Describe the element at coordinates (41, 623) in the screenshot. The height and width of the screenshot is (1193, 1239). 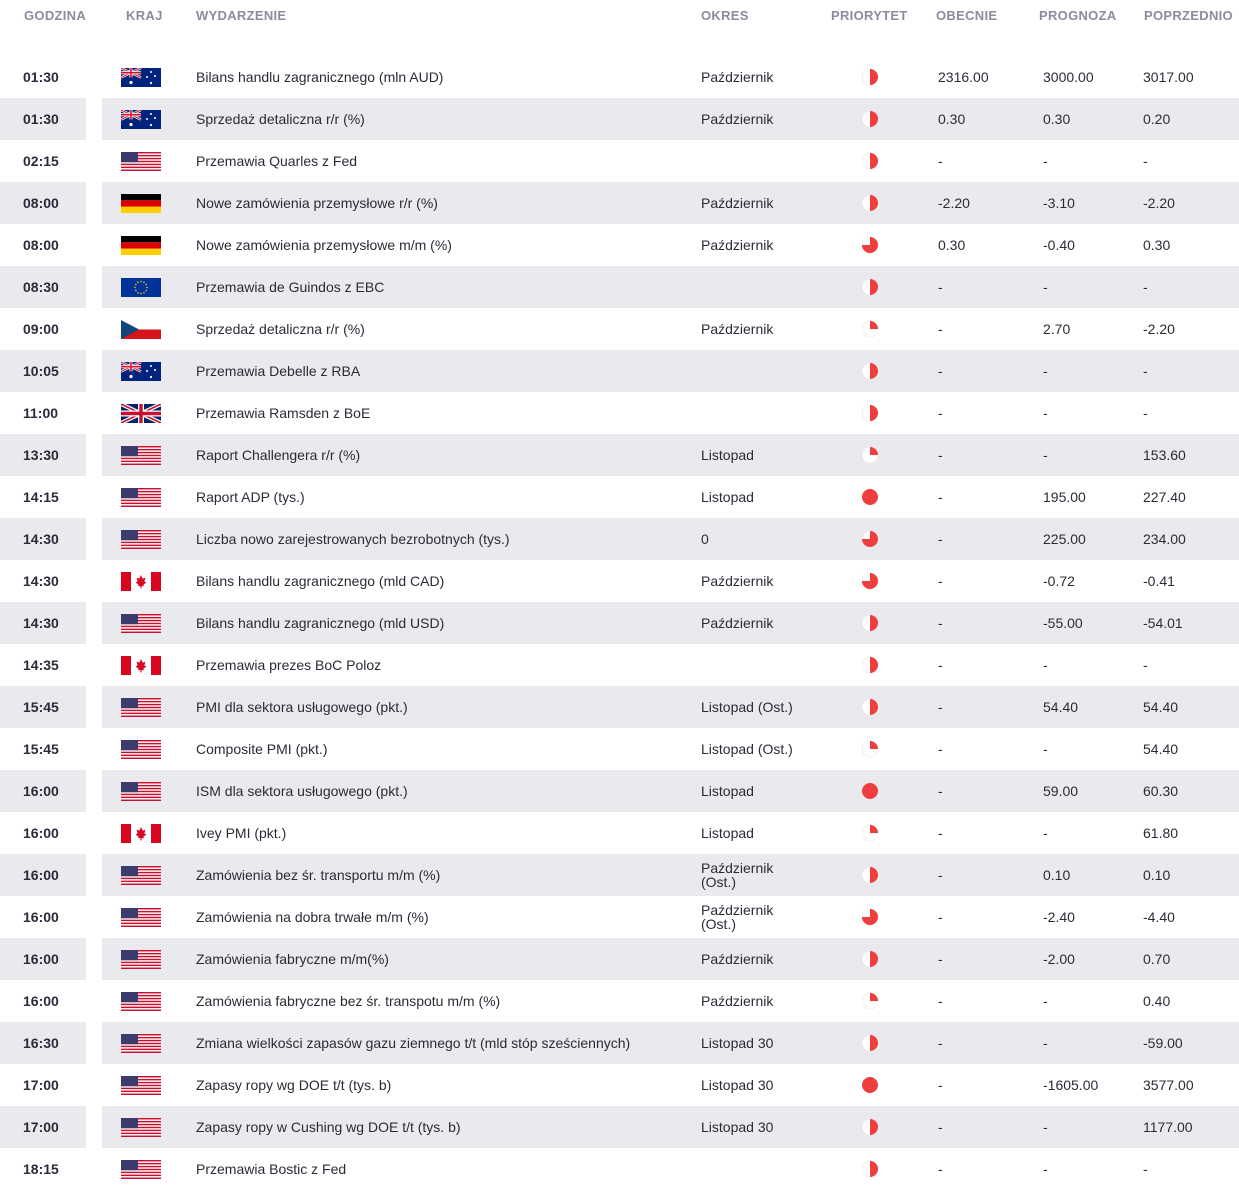
I see `event-time: 14:30` at that location.